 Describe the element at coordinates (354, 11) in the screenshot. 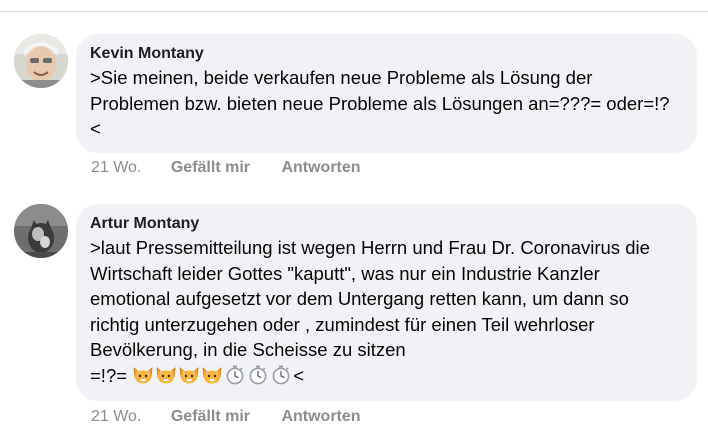

I see `top-divider` at that location.